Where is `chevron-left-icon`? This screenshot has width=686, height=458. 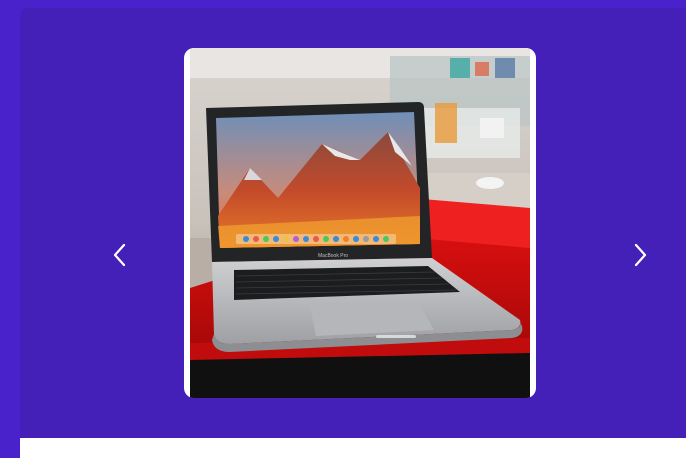
chevron-left-icon is located at coordinates (119, 255).